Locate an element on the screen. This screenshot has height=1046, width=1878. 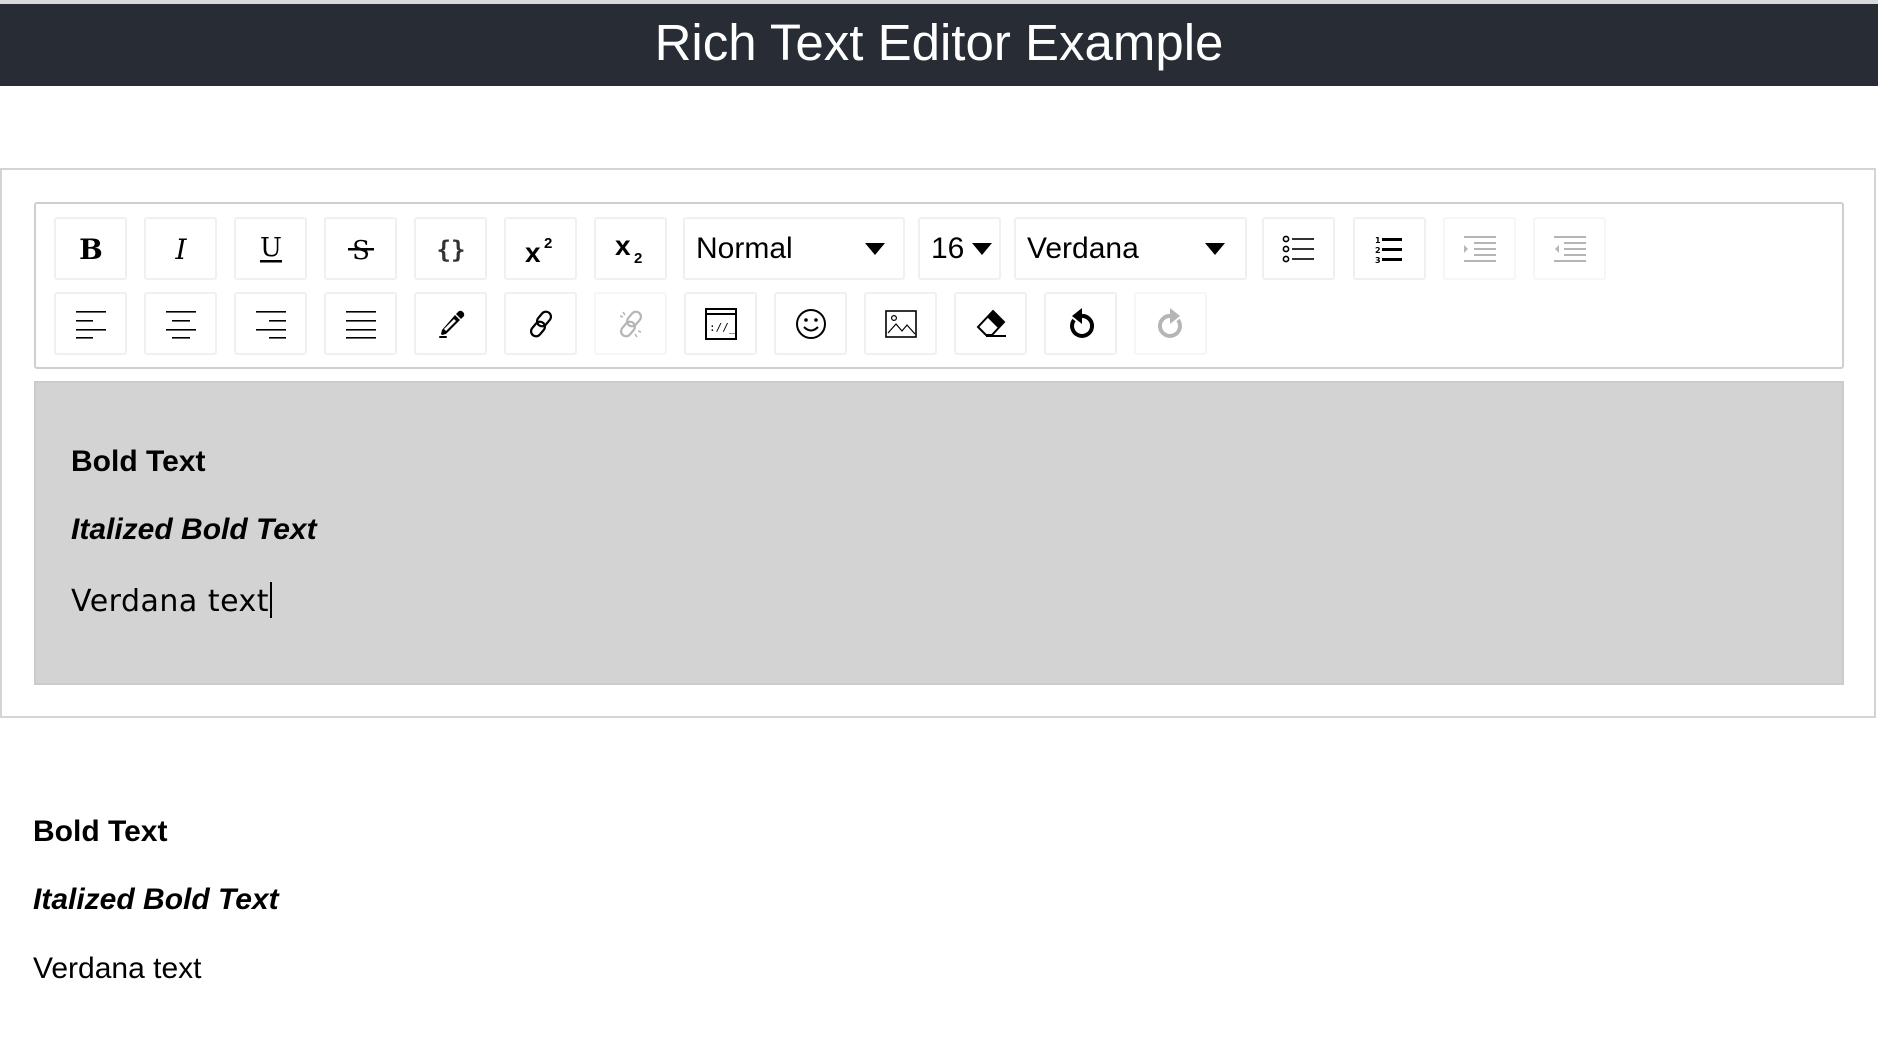
svg-text: 1 is located at coordinates (1378, 240).